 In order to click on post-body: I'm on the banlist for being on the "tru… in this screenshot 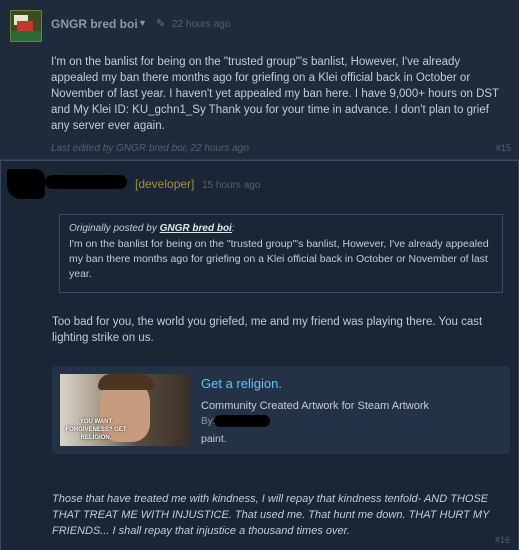, I will do `click(275, 94)`.